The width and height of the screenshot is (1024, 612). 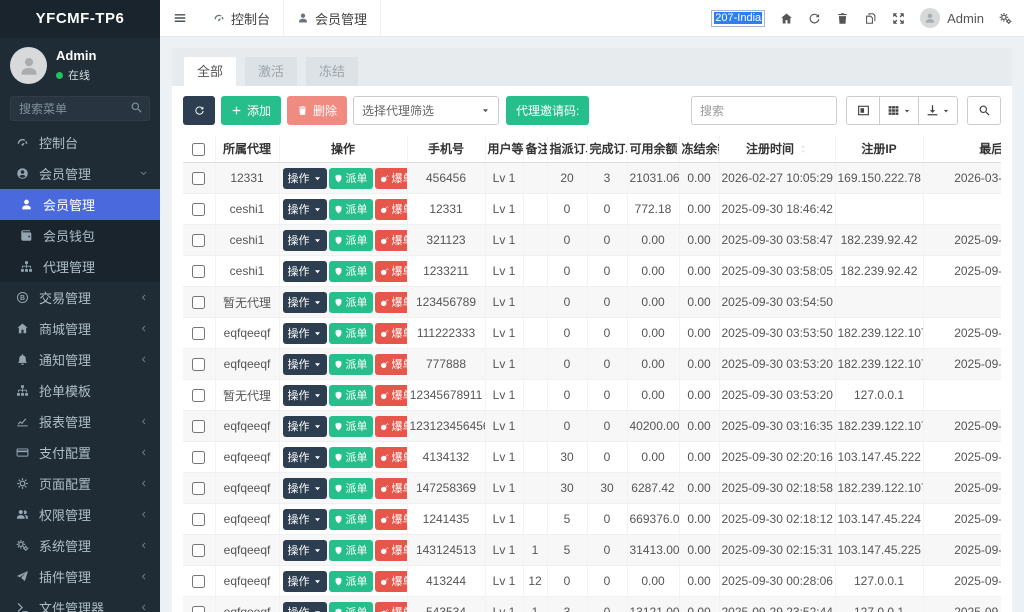 What do you see at coordinates (984, 110) in the screenshot?
I see `search-submit-button` at bounding box center [984, 110].